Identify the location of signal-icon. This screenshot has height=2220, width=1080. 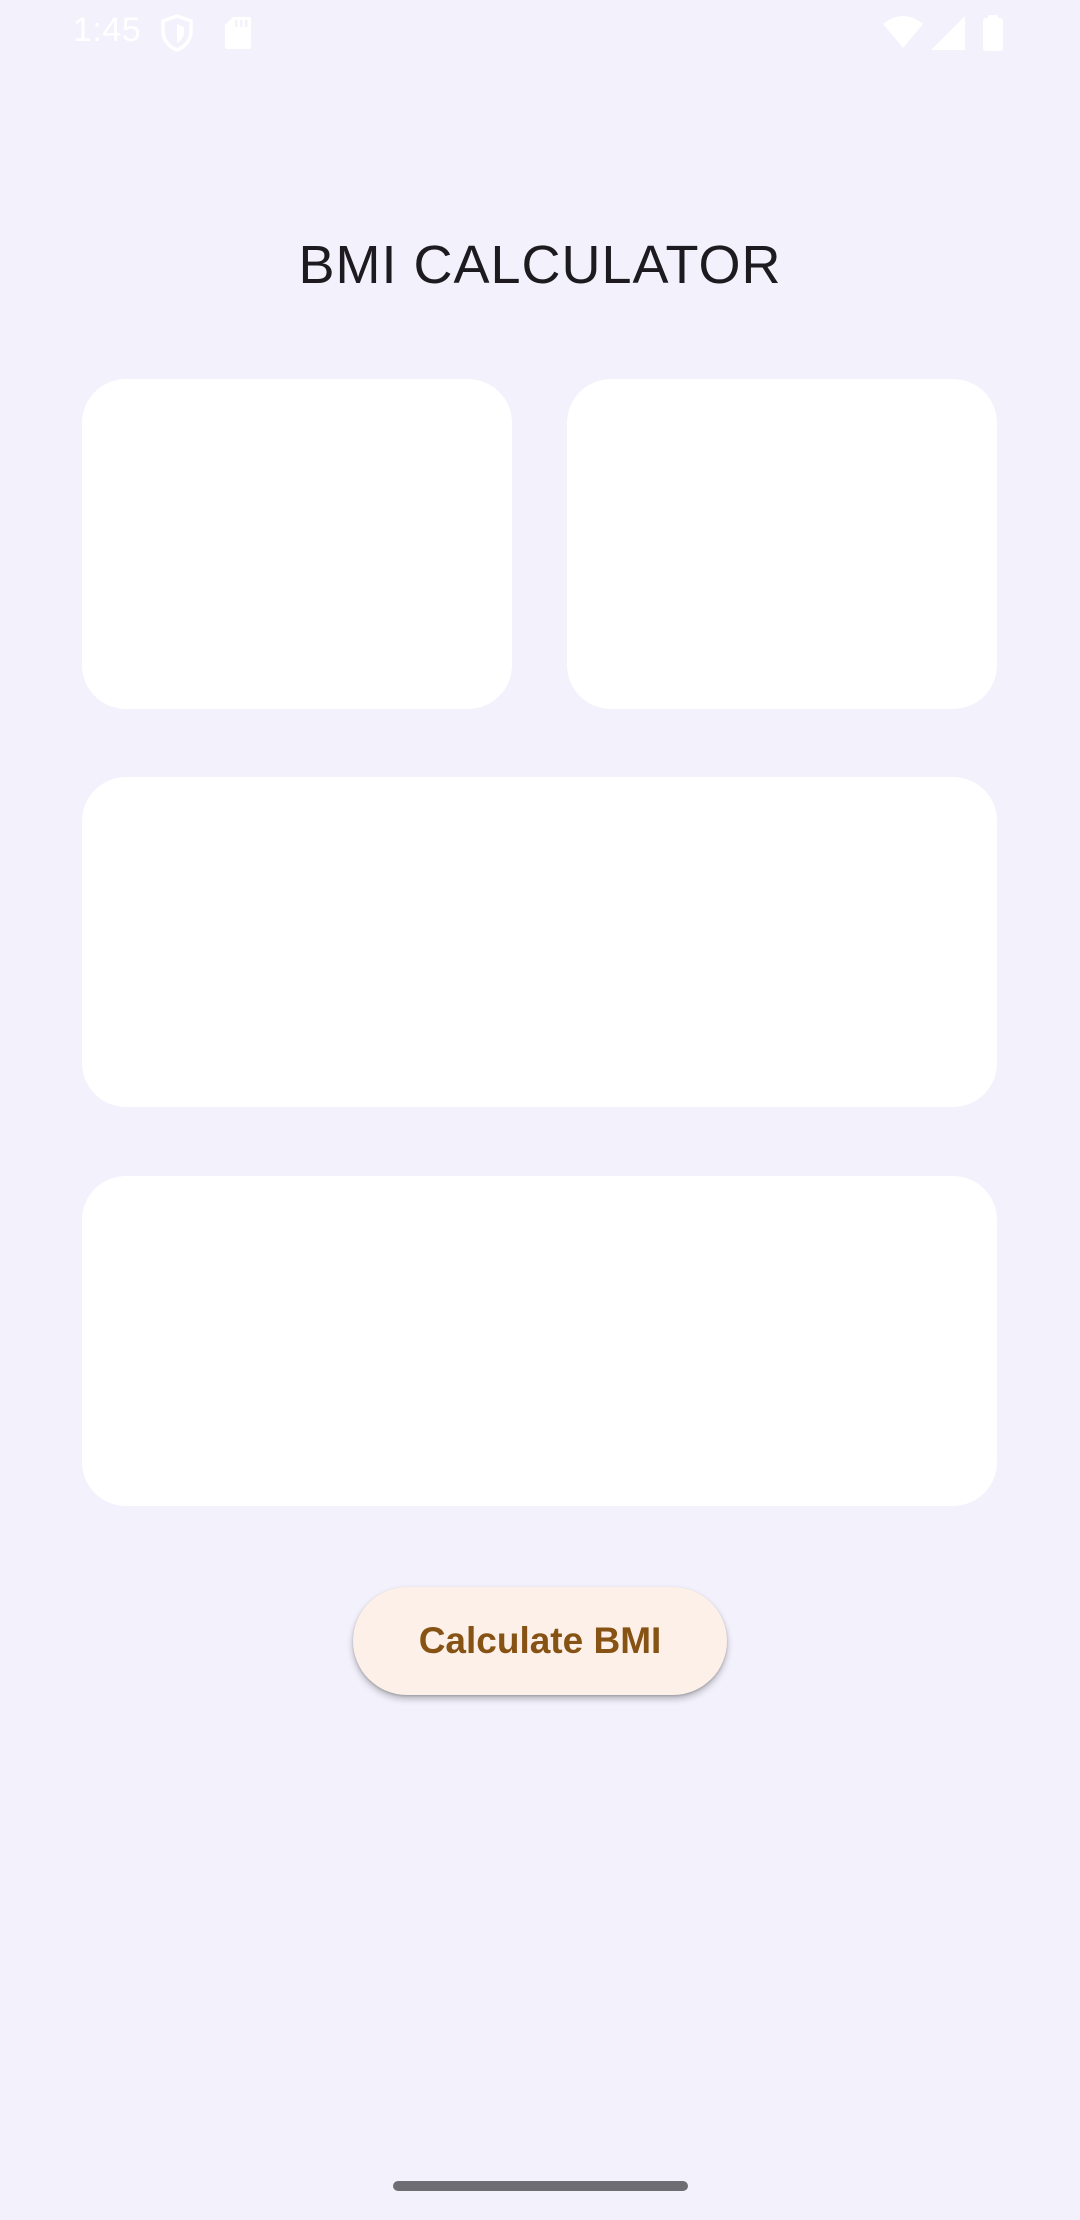
(948, 33).